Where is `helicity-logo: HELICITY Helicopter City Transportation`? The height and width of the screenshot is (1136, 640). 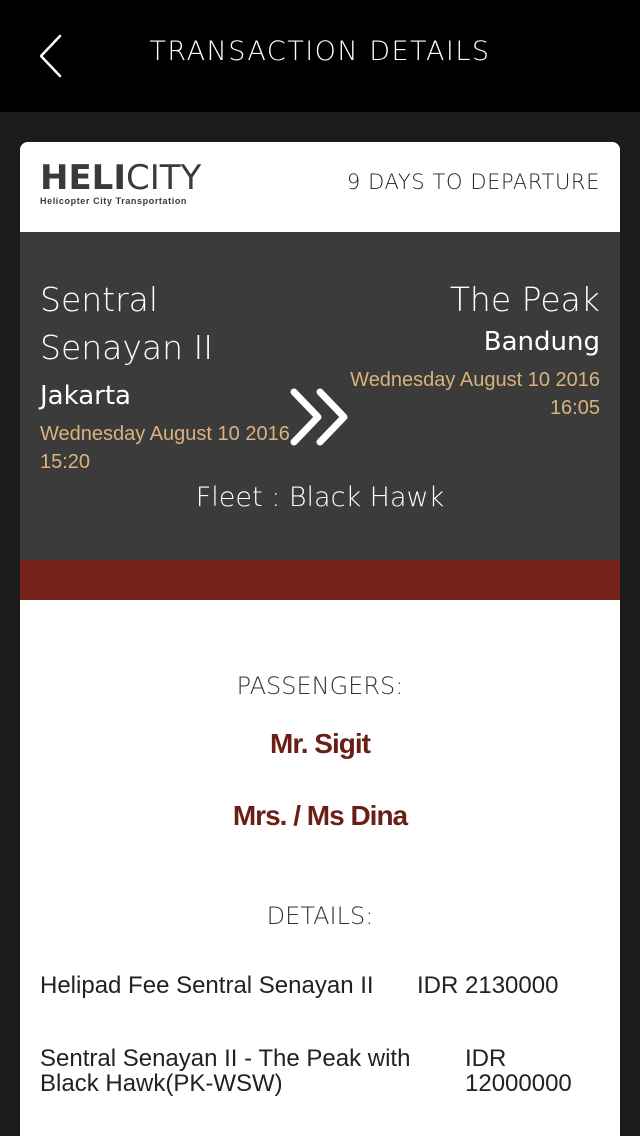
helicity-logo: HELICITY Helicopter City Transportation is located at coordinates (120, 183).